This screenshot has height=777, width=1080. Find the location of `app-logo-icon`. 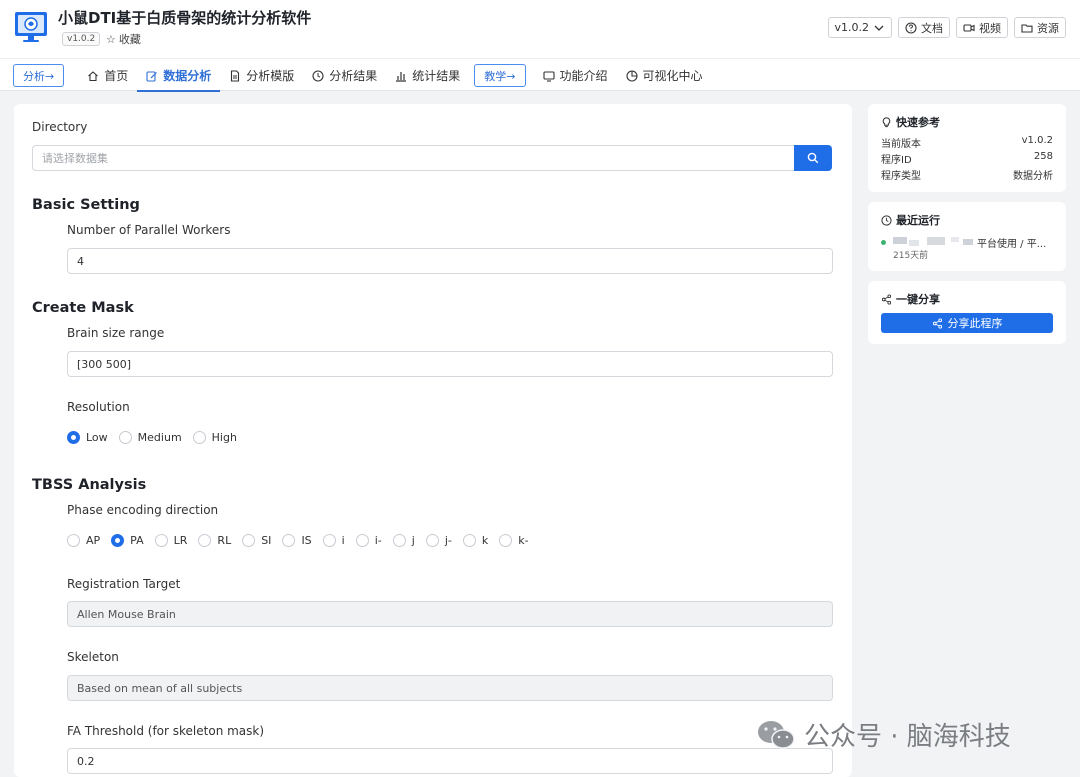

app-logo-icon is located at coordinates (31, 27).